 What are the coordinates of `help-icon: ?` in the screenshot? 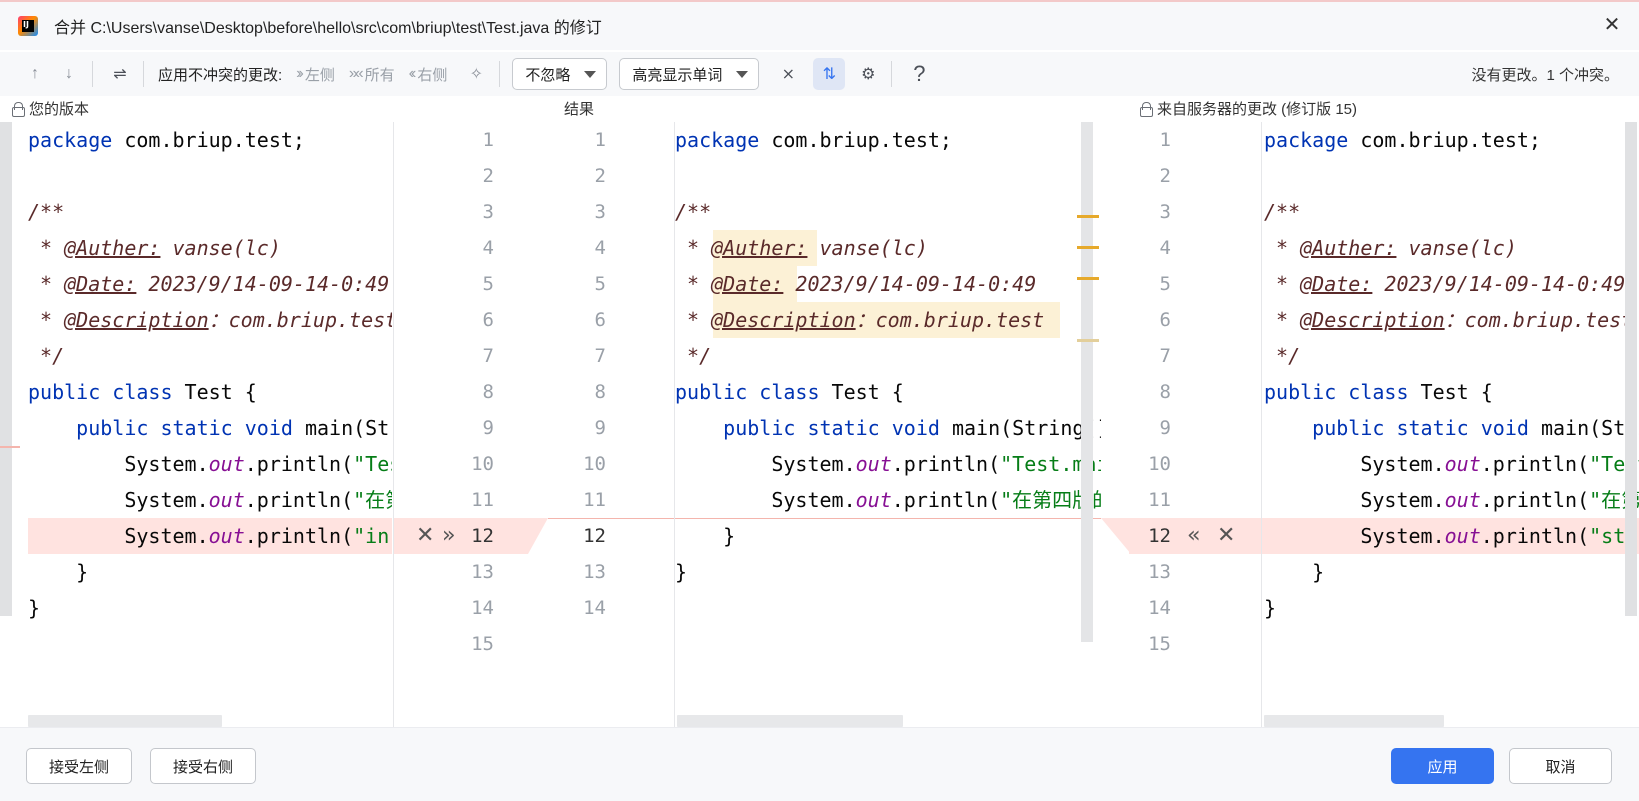 It's located at (919, 74).